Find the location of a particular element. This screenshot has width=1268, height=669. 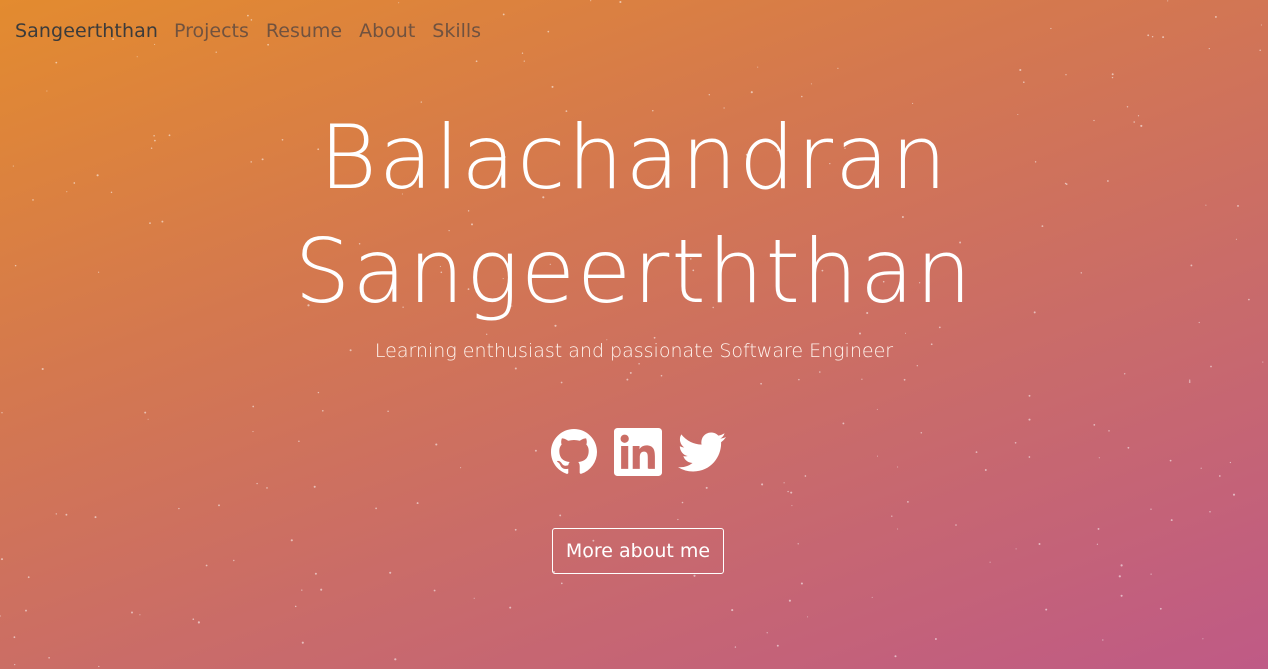

nav-link-about: About is located at coordinates (387, 31).